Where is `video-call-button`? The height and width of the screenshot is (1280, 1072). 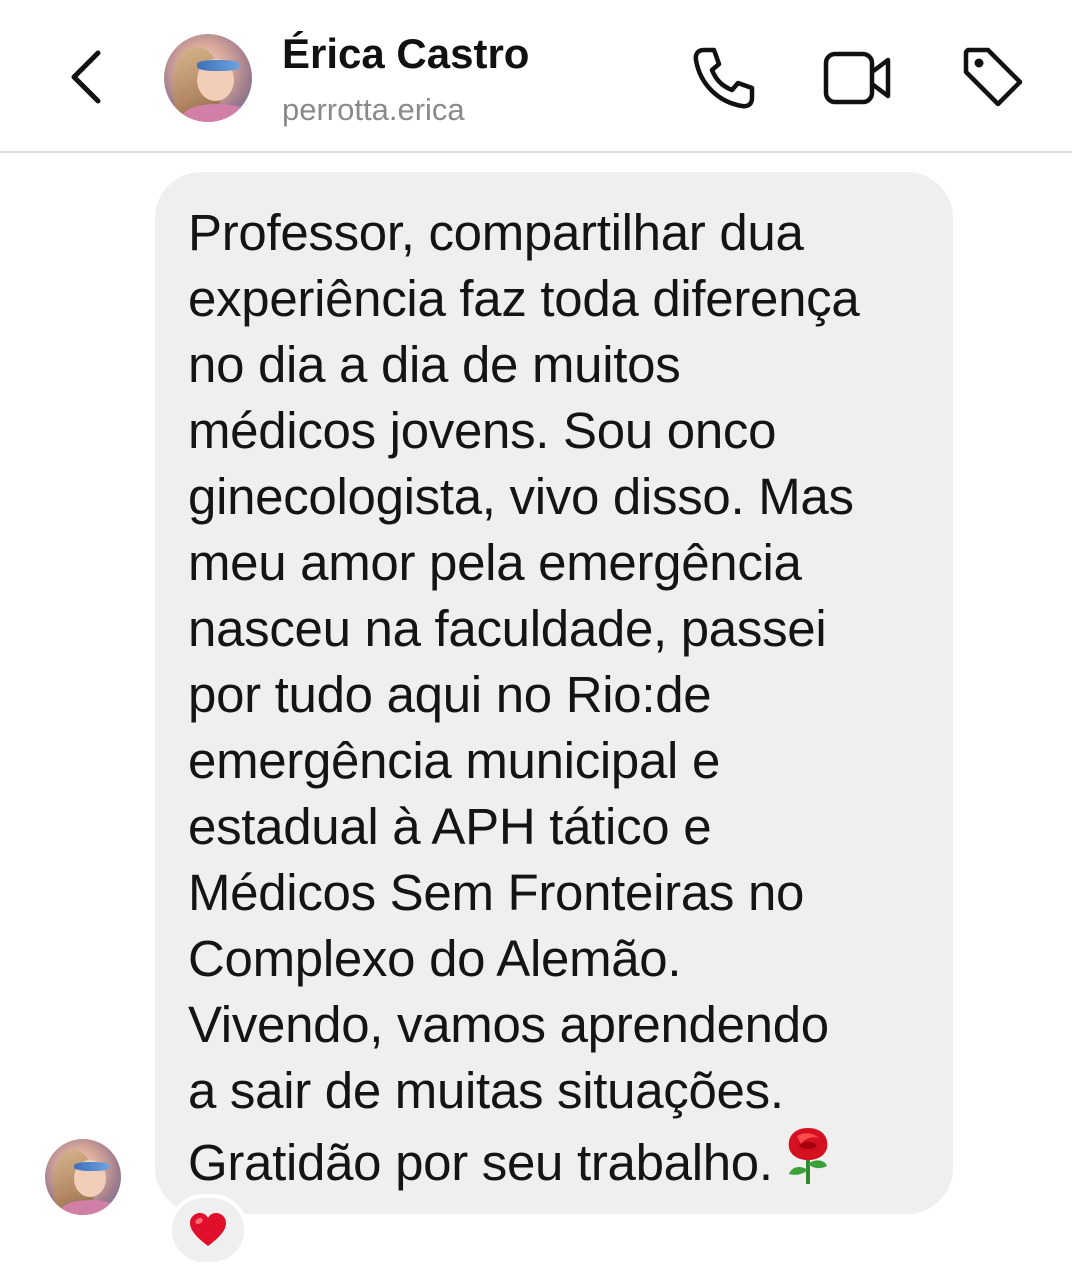 video-call-button is located at coordinates (858, 78).